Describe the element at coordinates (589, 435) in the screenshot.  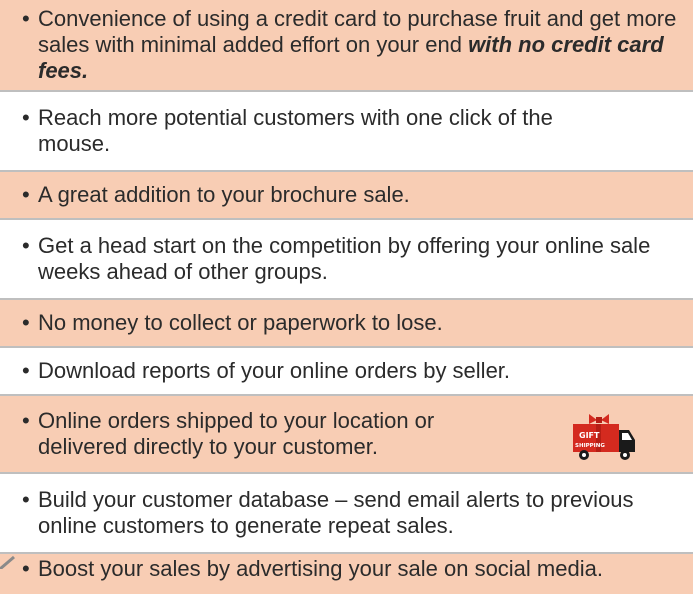
I see `truck-label-top: GIFT` at that location.